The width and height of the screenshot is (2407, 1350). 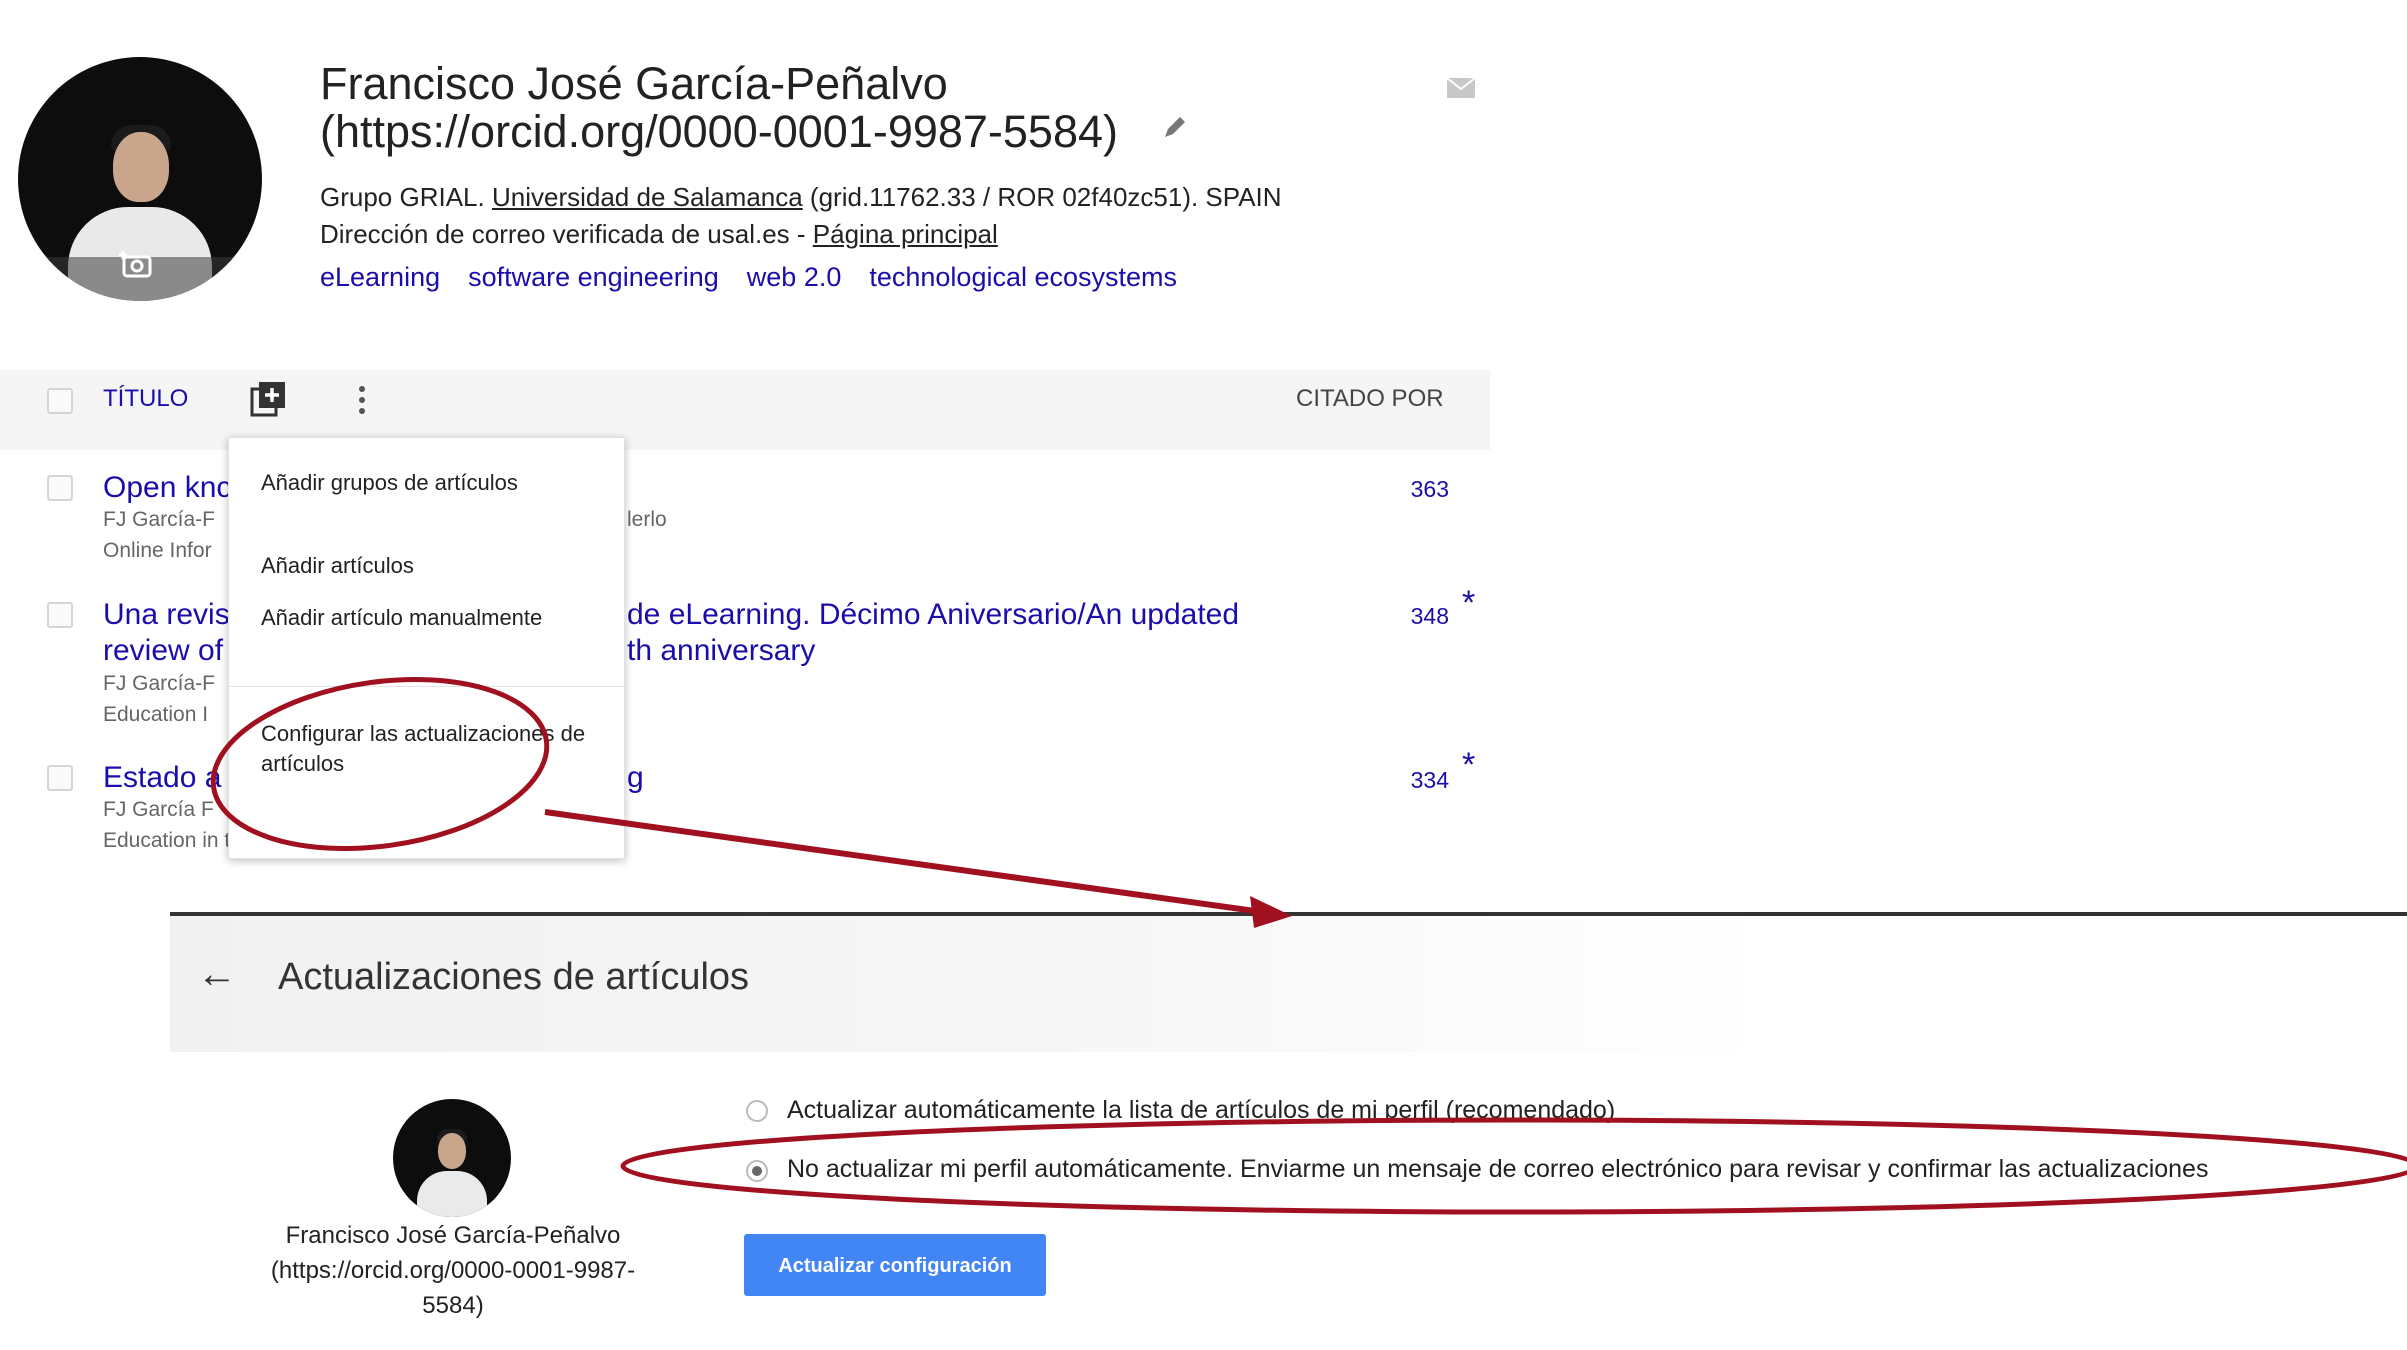 I want to click on annotation-arrow-head, so click(x=1271, y=912).